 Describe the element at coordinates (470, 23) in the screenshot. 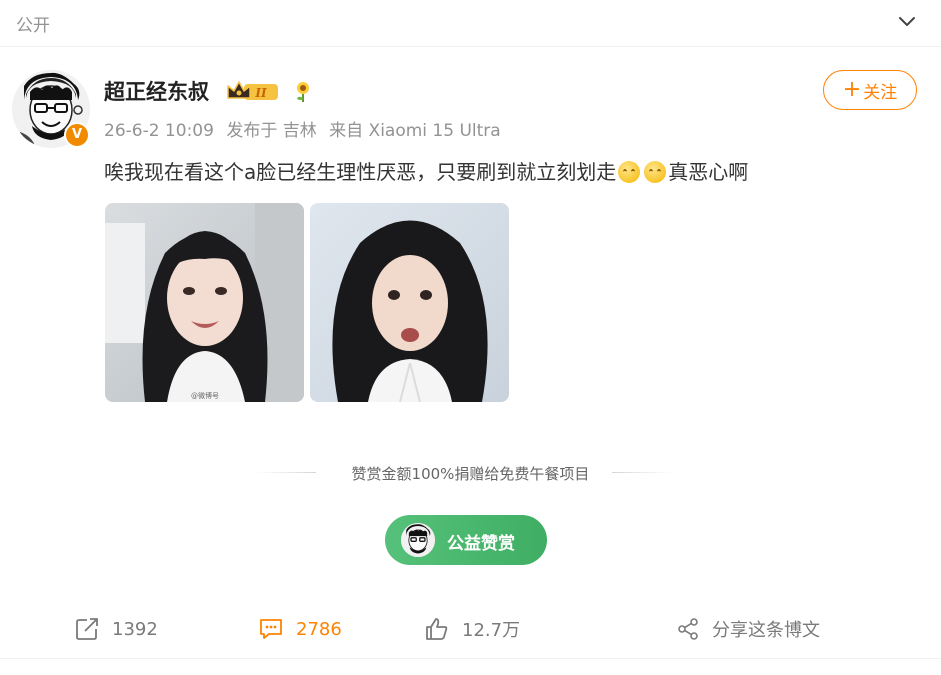

I see `post-header-bar: 公开` at that location.